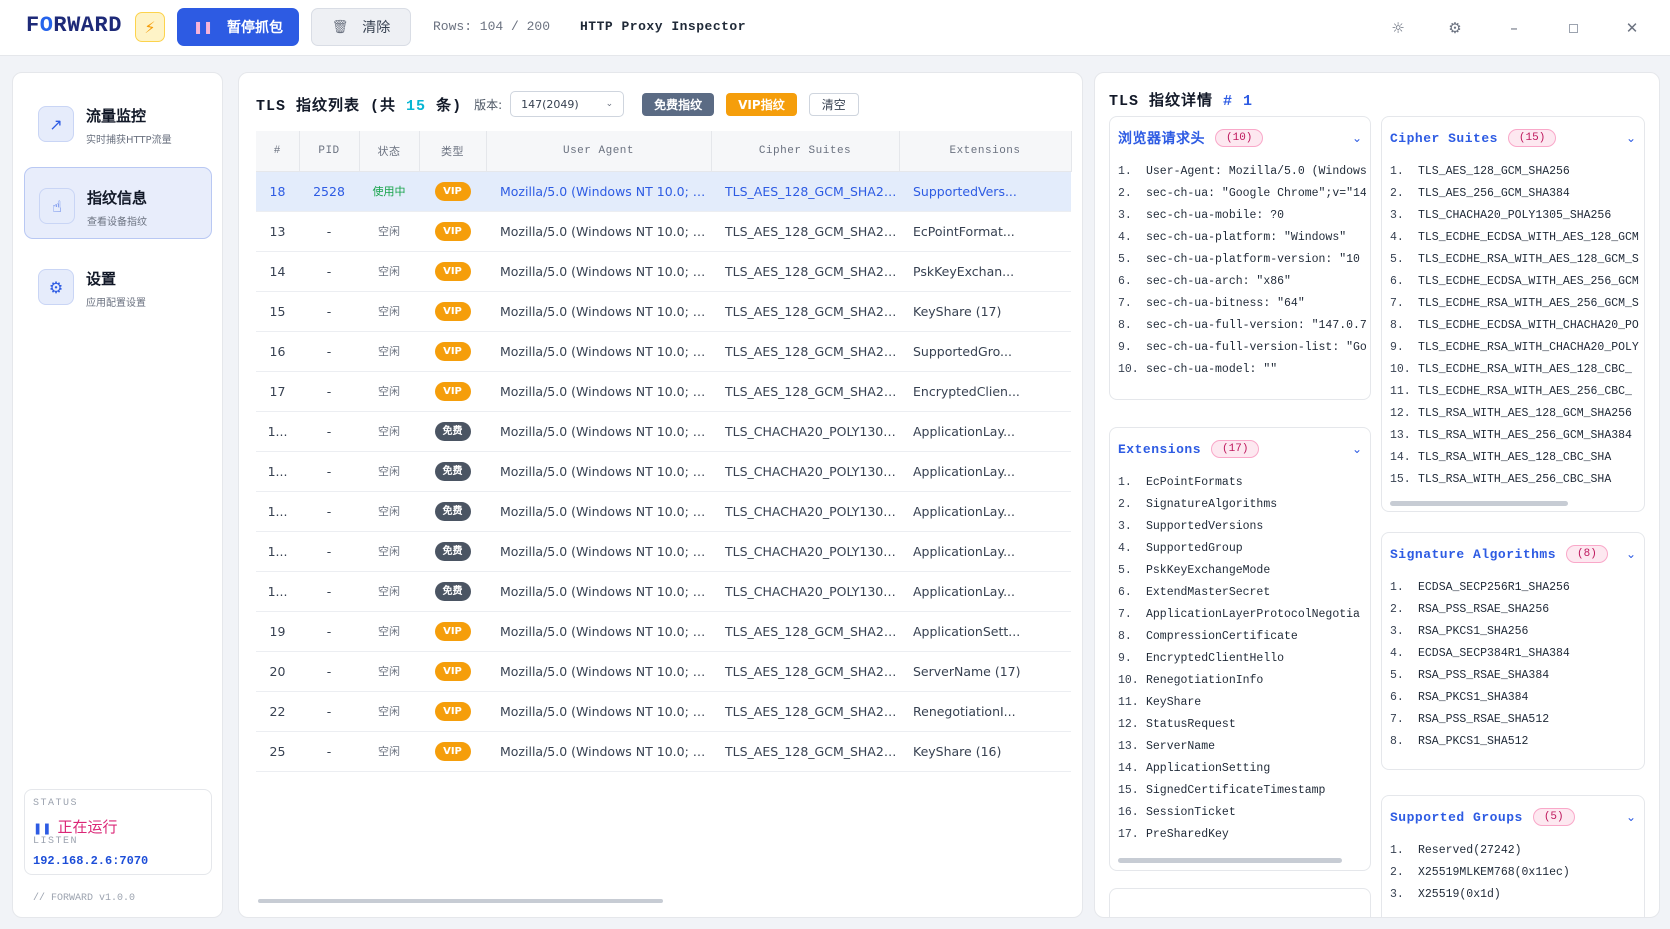 The width and height of the screenshot is (1670, 929). What do you see at coordinates (453, 151) in the screenshot?
I see `column-header-type: 类型` at bounding box center [453, 151].